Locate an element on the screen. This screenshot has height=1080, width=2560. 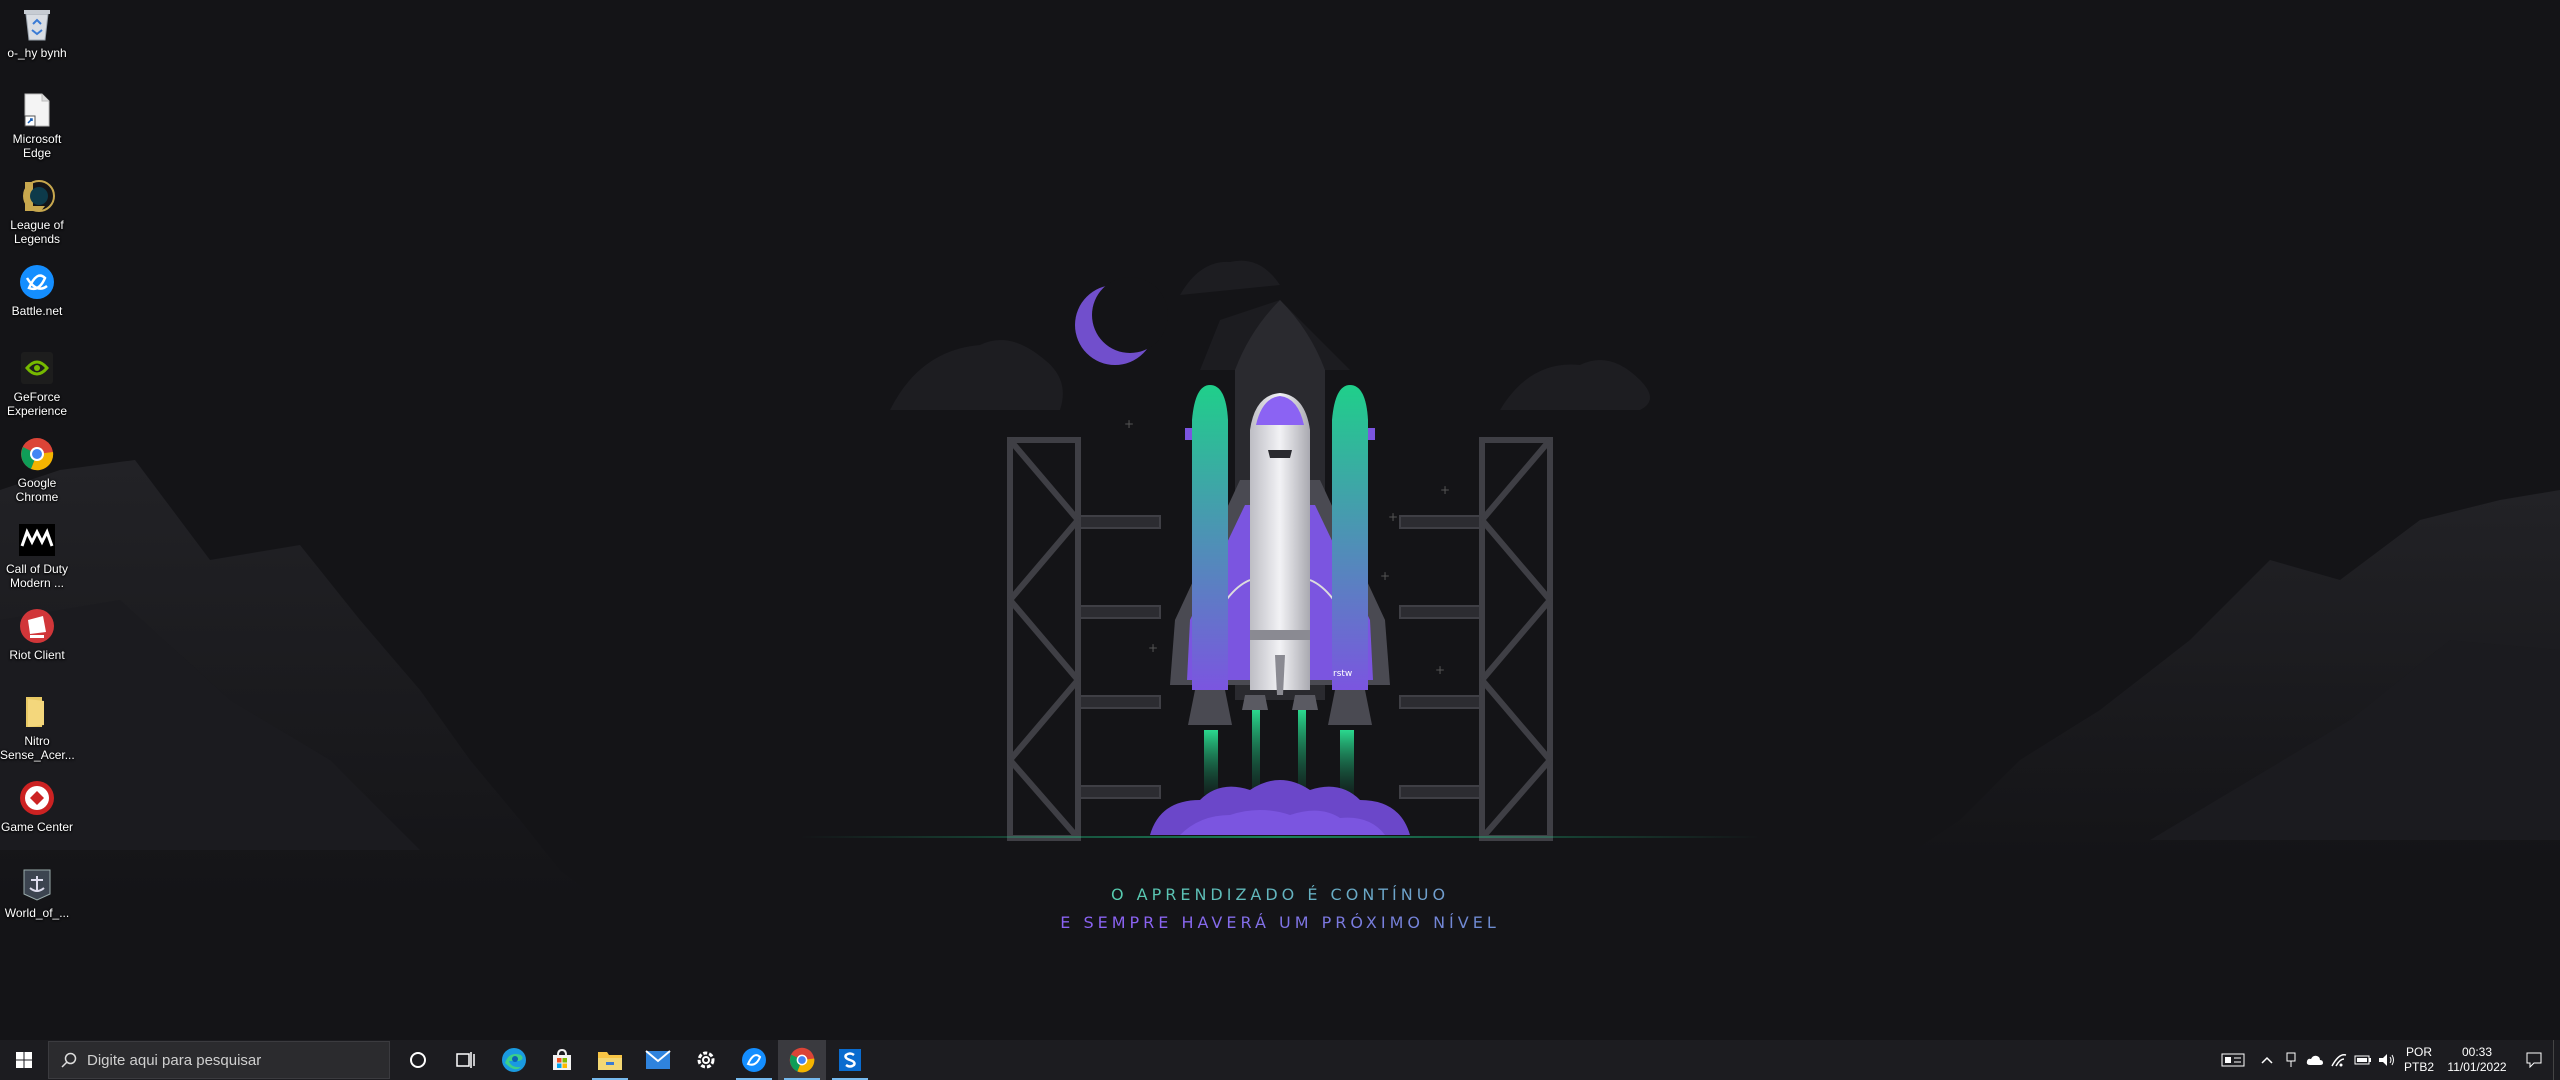
system-tray: POR PTB2 00:33 11/01/2022 is located at coordinates (2385, 1060).